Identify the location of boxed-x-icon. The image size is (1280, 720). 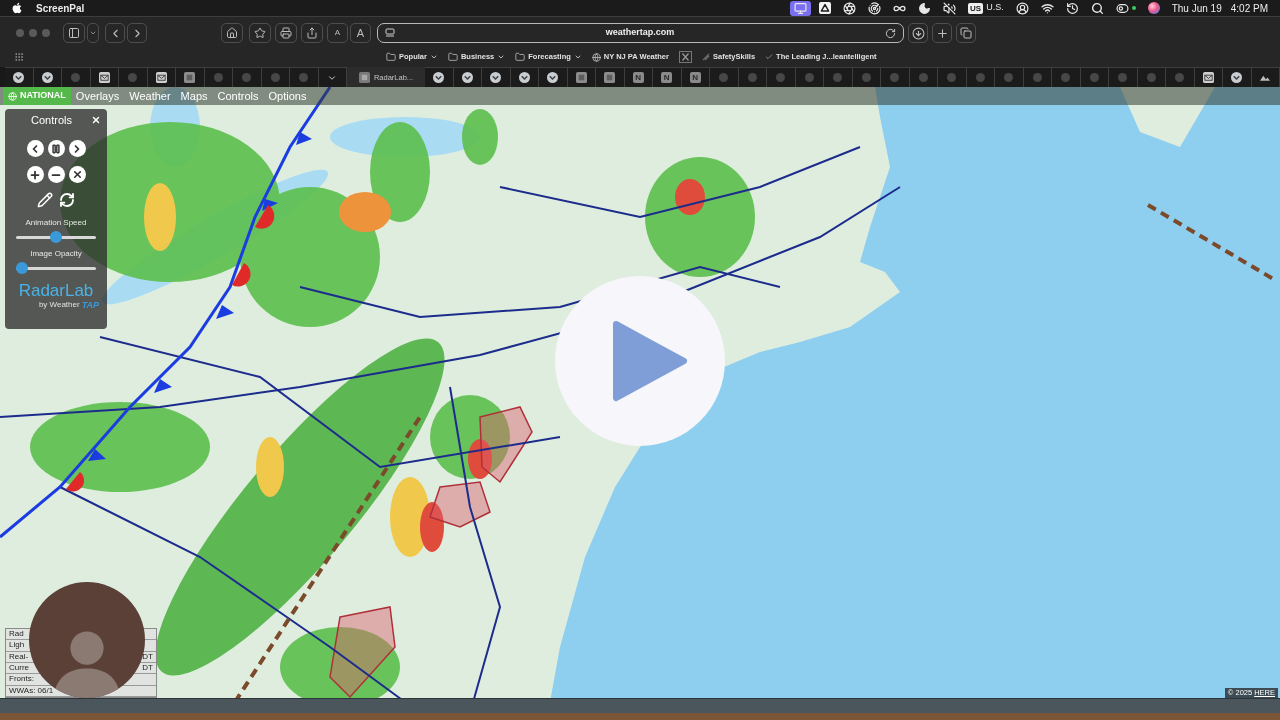
(685, 57).